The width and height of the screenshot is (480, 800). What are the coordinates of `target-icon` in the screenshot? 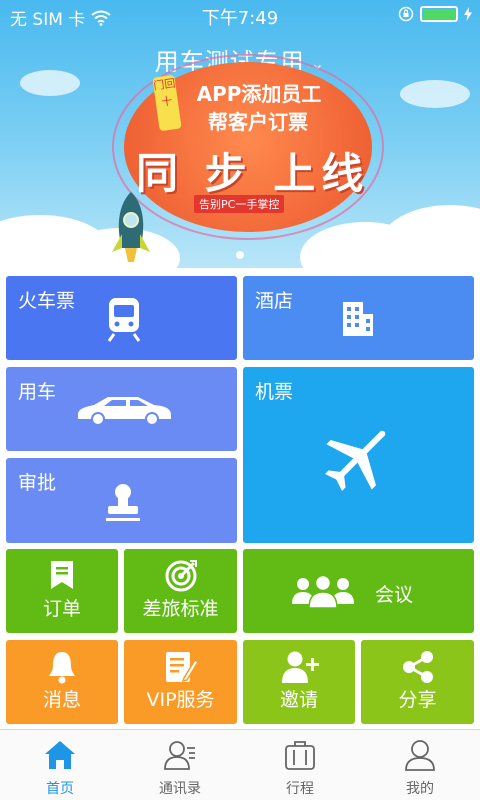 It's located at (181, 576).